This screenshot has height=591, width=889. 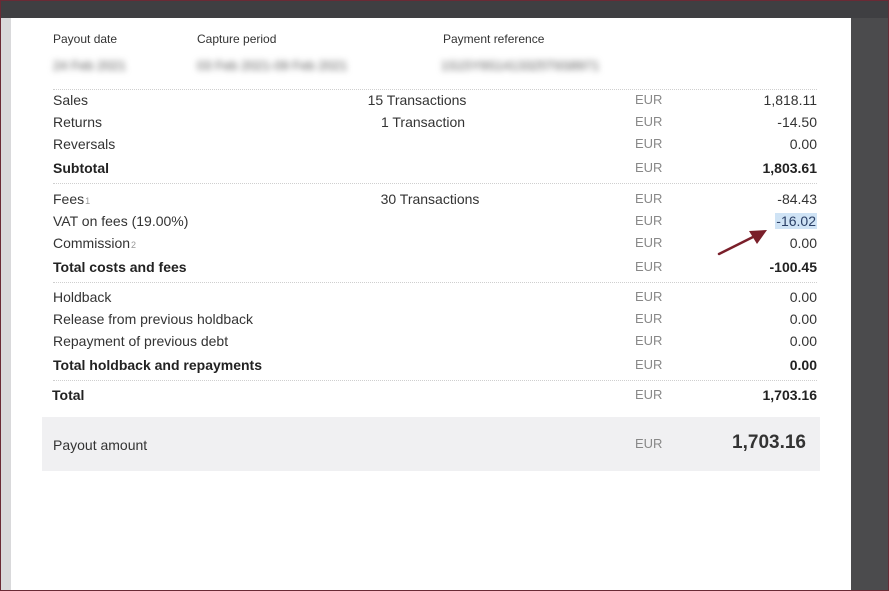 I want to click on annotation-arrow-icon, so click(x=742, y=243).